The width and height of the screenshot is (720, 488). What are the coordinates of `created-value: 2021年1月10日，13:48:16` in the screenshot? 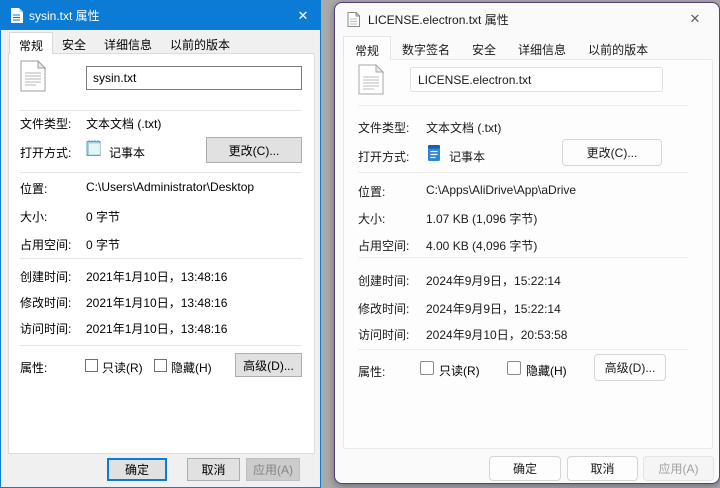 It's located at (157, 277).